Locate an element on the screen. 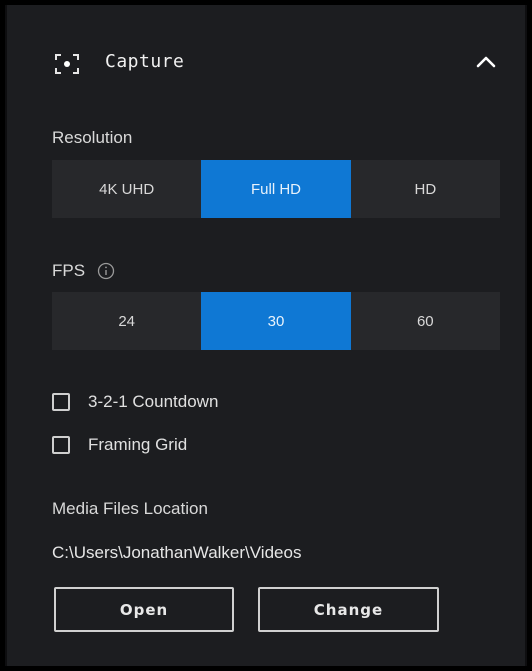 The height and width of the screenshot is (671, 532). media-location-path: C:\Users\JonathanWalker\Videos is located at coordinates (177, 552).